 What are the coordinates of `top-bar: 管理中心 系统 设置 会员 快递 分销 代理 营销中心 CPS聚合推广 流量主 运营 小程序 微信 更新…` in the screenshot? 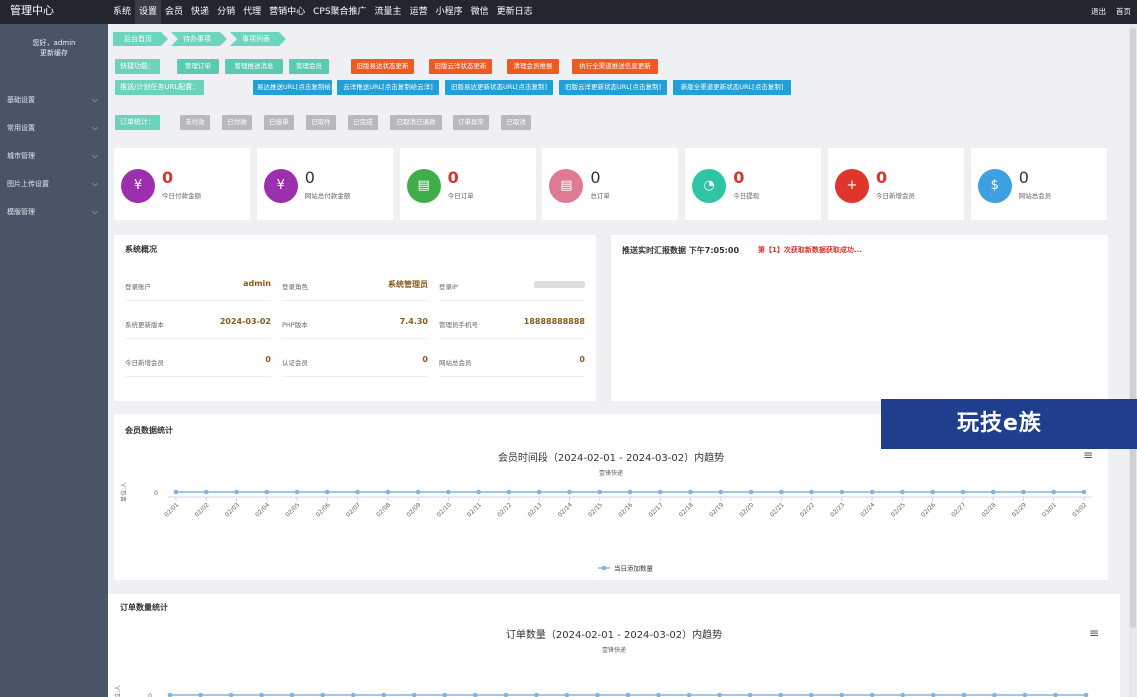 It's located at (568, 12).